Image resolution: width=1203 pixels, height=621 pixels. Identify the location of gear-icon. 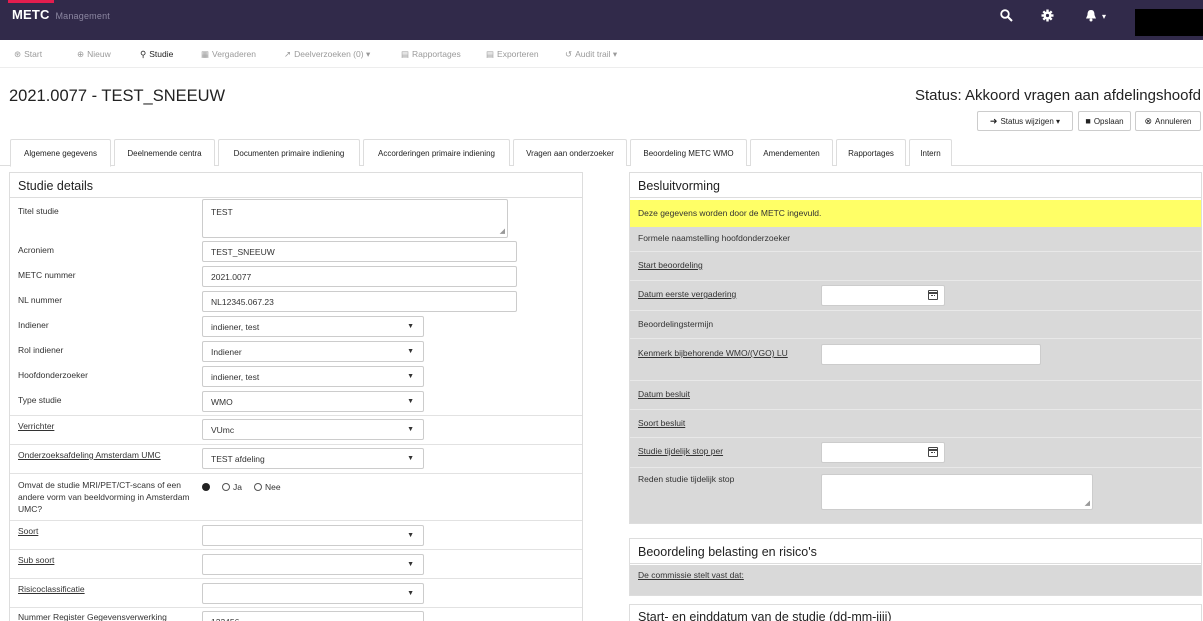
(1047, 17).